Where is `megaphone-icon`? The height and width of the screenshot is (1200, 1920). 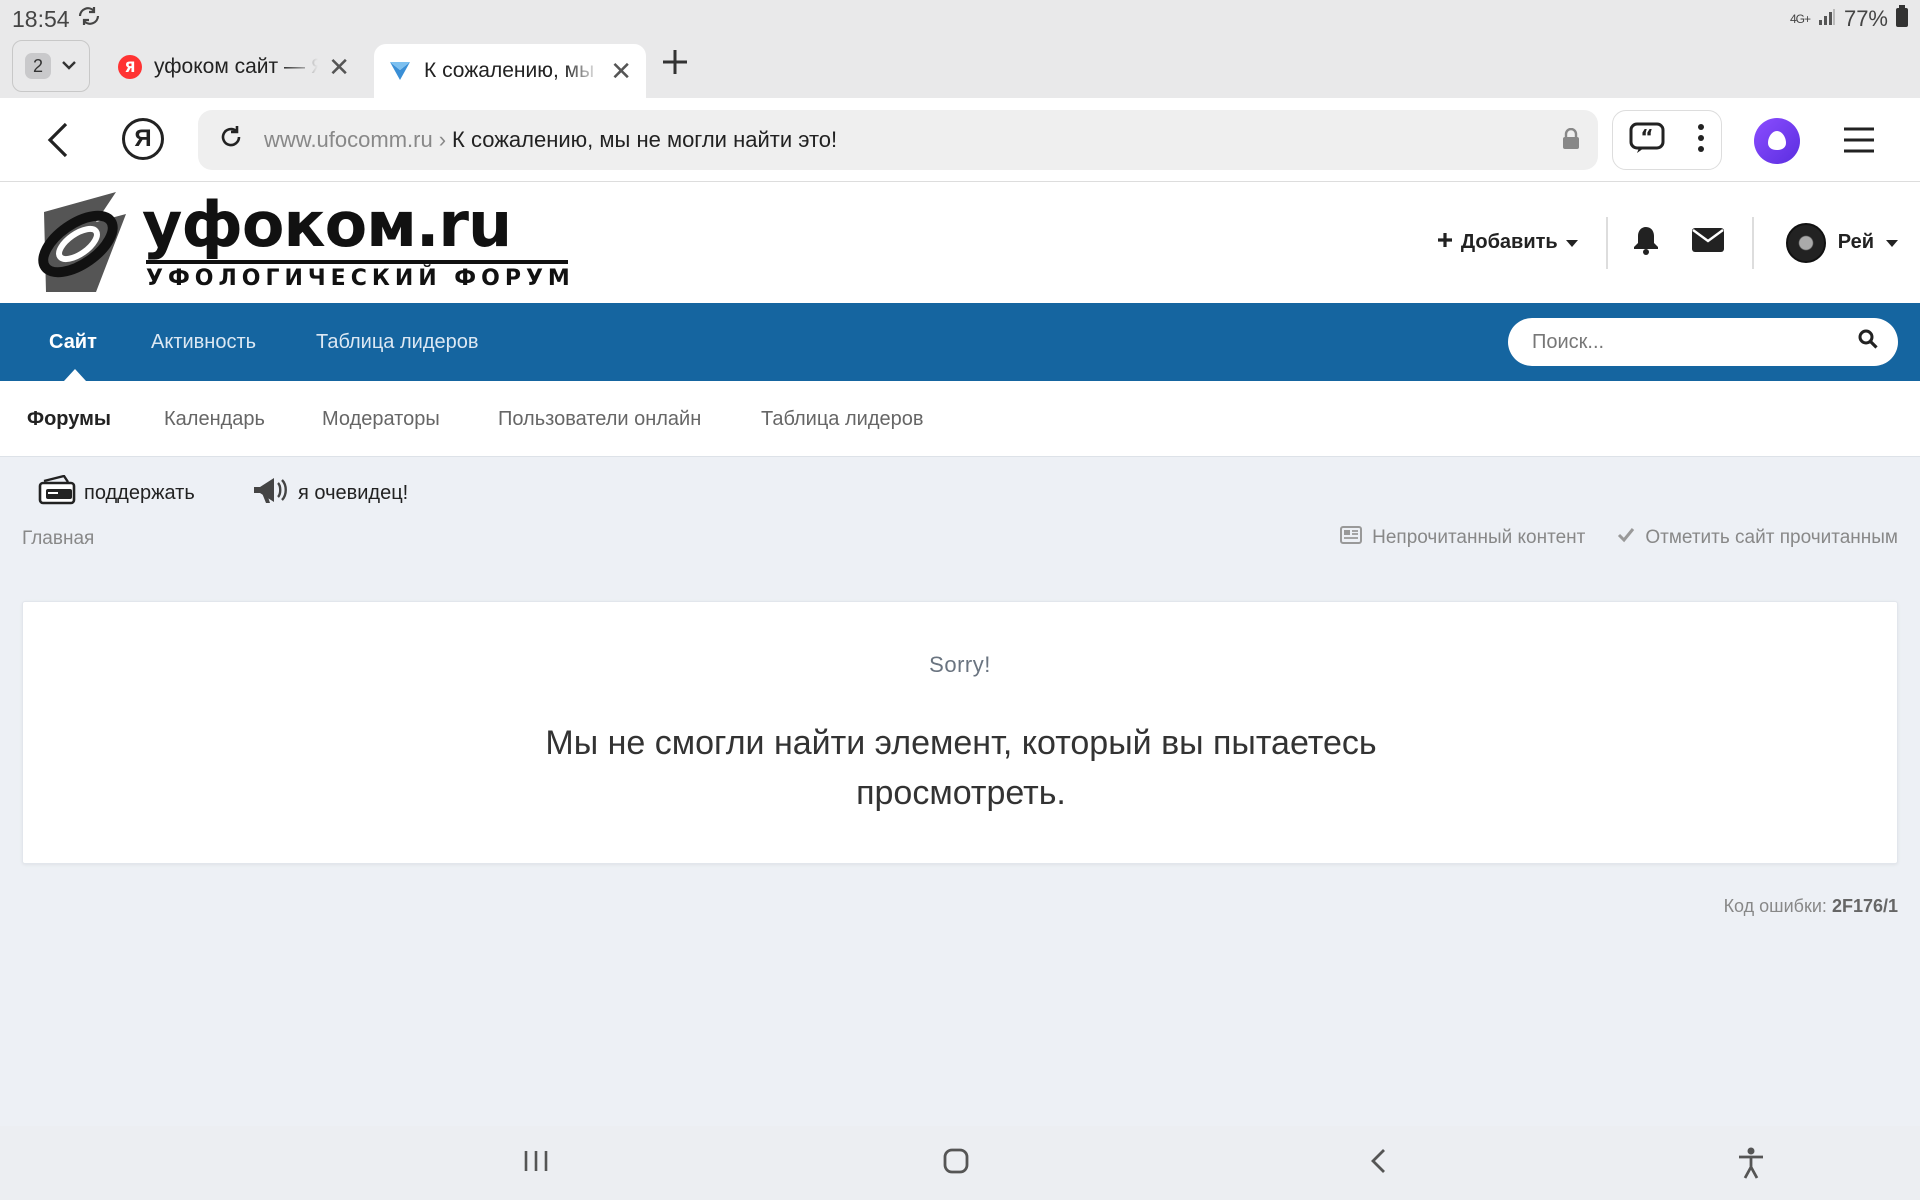
megaphone-icon is located at coordinates (271, 493).